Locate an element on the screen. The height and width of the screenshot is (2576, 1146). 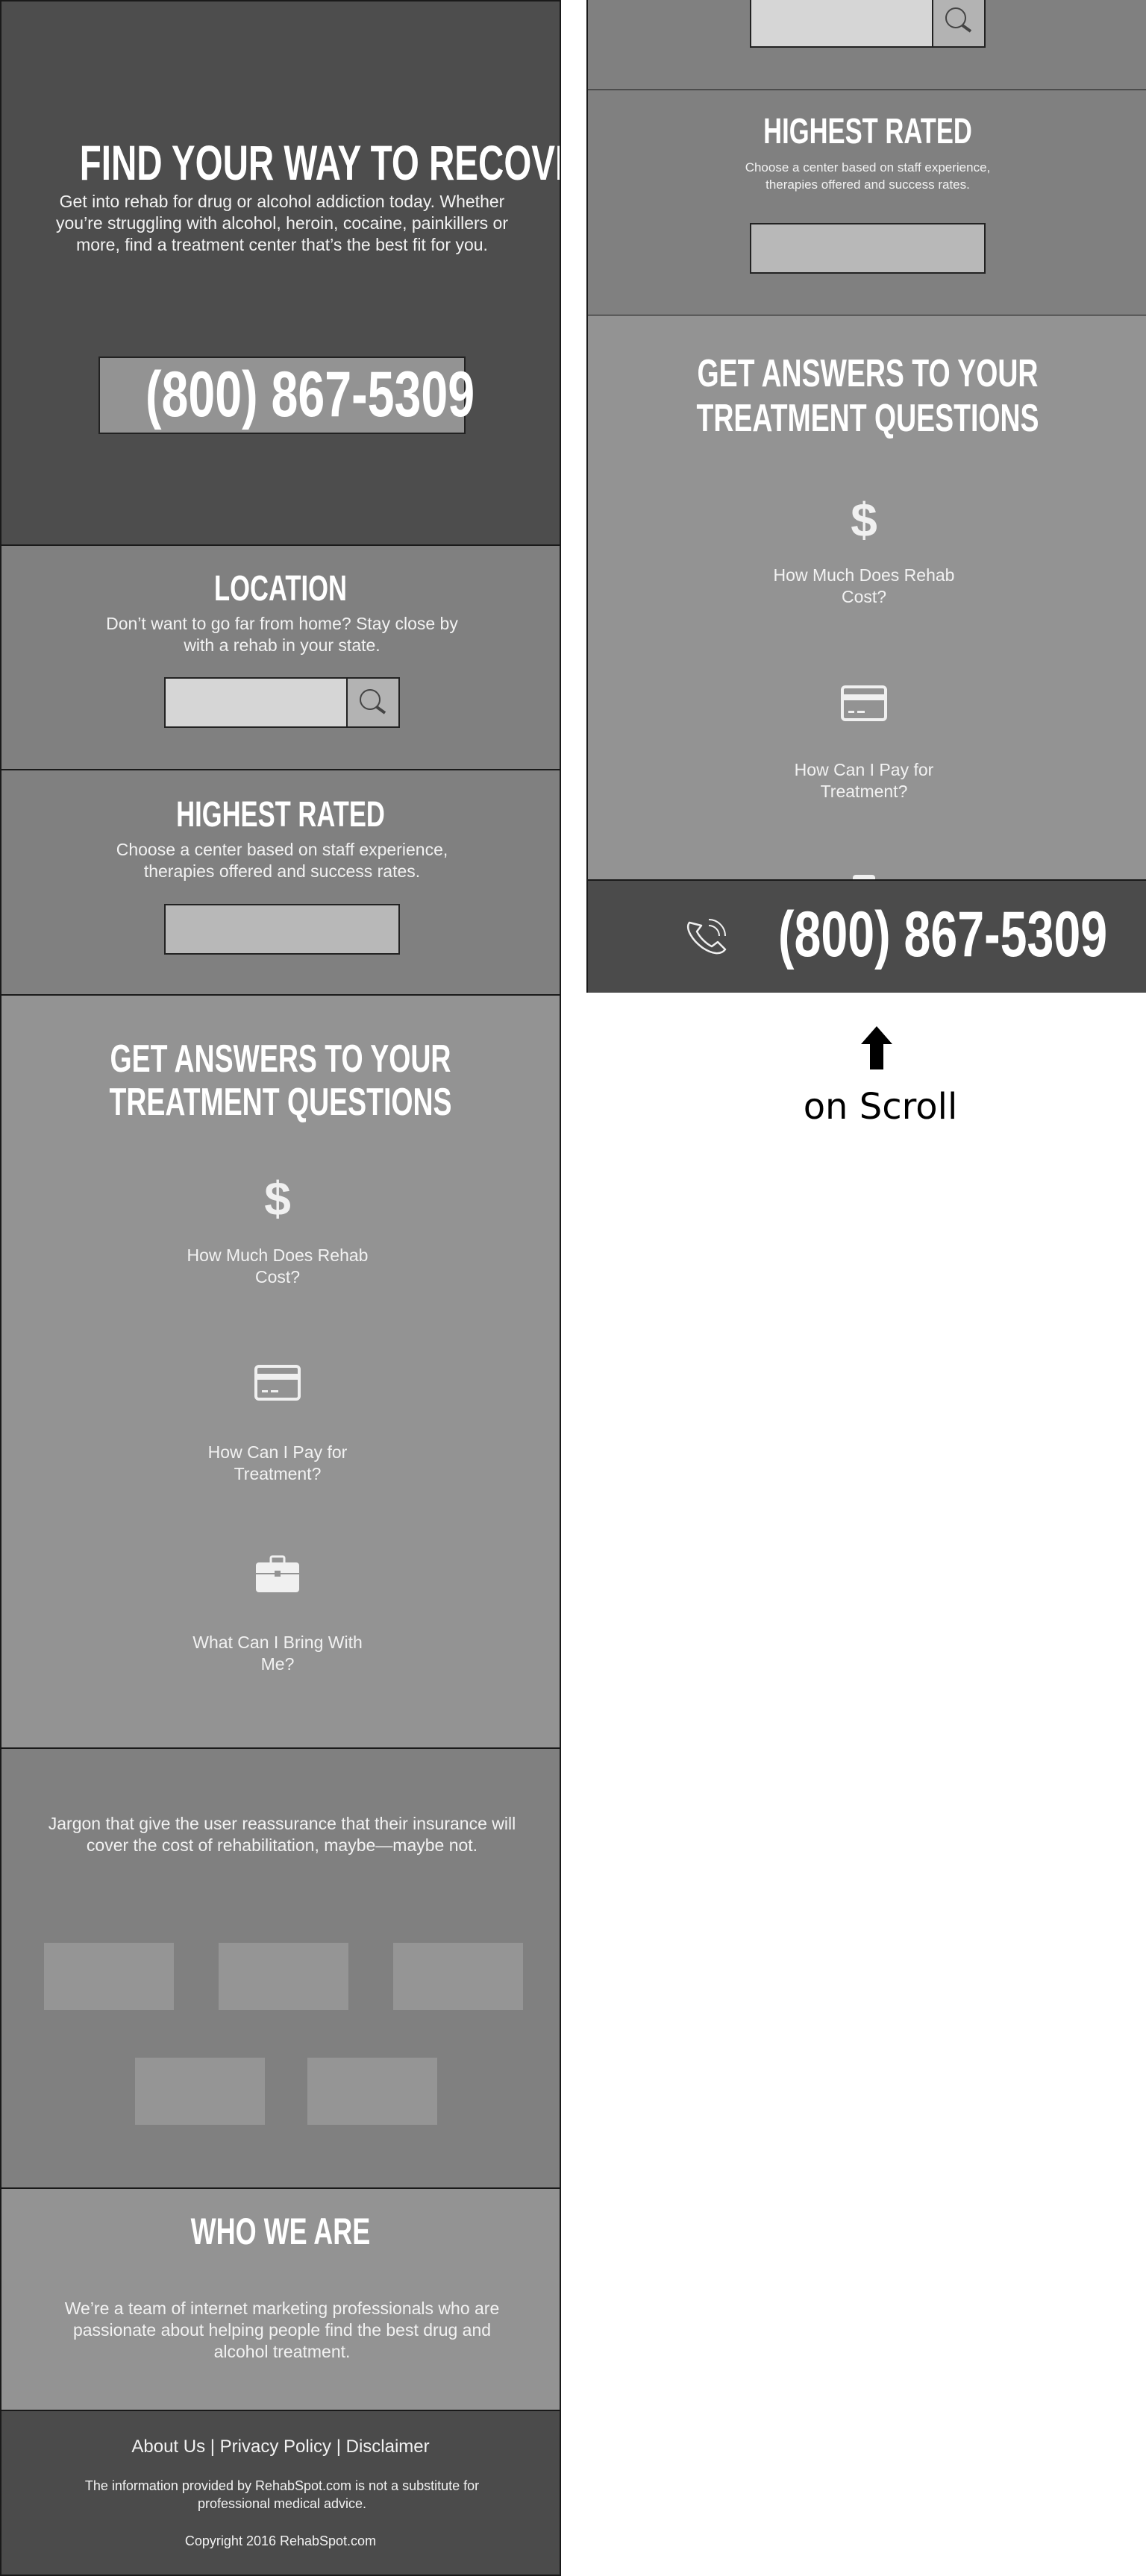
scrolled-highest-rated-title: HIGHEST RATED is located at coordinates (868, 131).